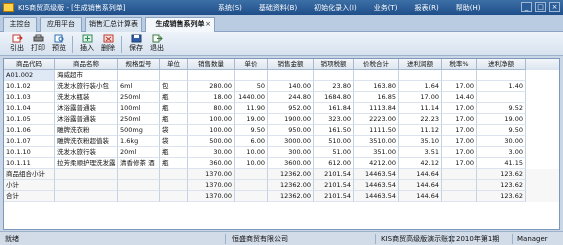 This screenshot has height=245, width=563. I want to click on table-cell: 360.00, so click(211, 163).